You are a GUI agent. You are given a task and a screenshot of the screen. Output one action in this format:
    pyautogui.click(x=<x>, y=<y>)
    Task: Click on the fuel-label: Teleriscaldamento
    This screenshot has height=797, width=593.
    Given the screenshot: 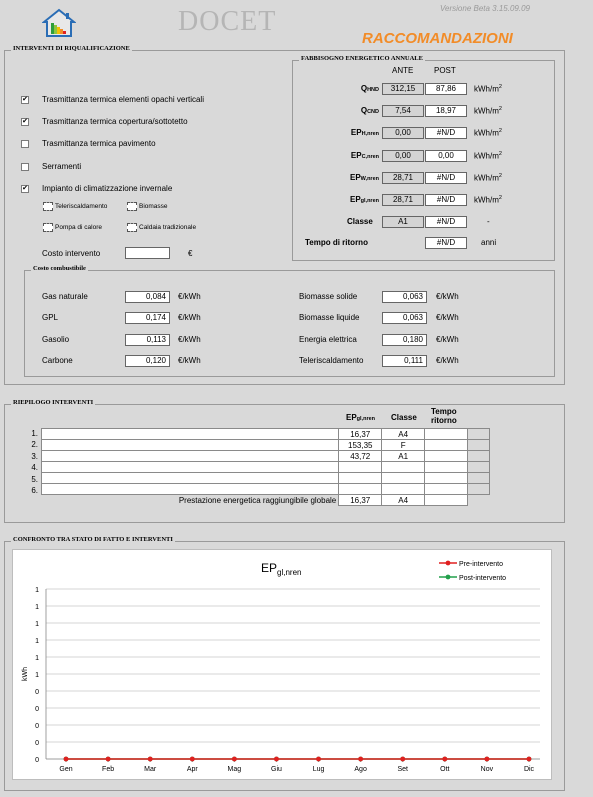 What is the action you would take?
    pyautogui.click(x=331, y=360)
    